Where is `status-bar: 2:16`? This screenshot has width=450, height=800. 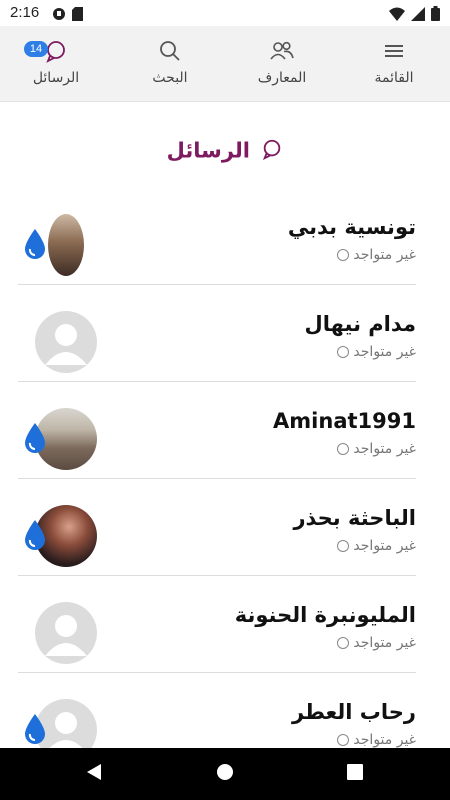
status-bar: 2:16 is located at coordinates (225, 13).